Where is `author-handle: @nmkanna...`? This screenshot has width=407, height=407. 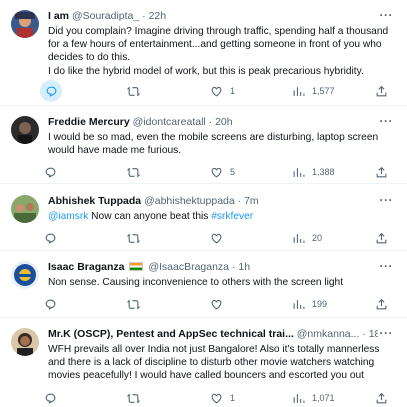
author-handle: @nmkanna... is located at coordinates (328, 334).